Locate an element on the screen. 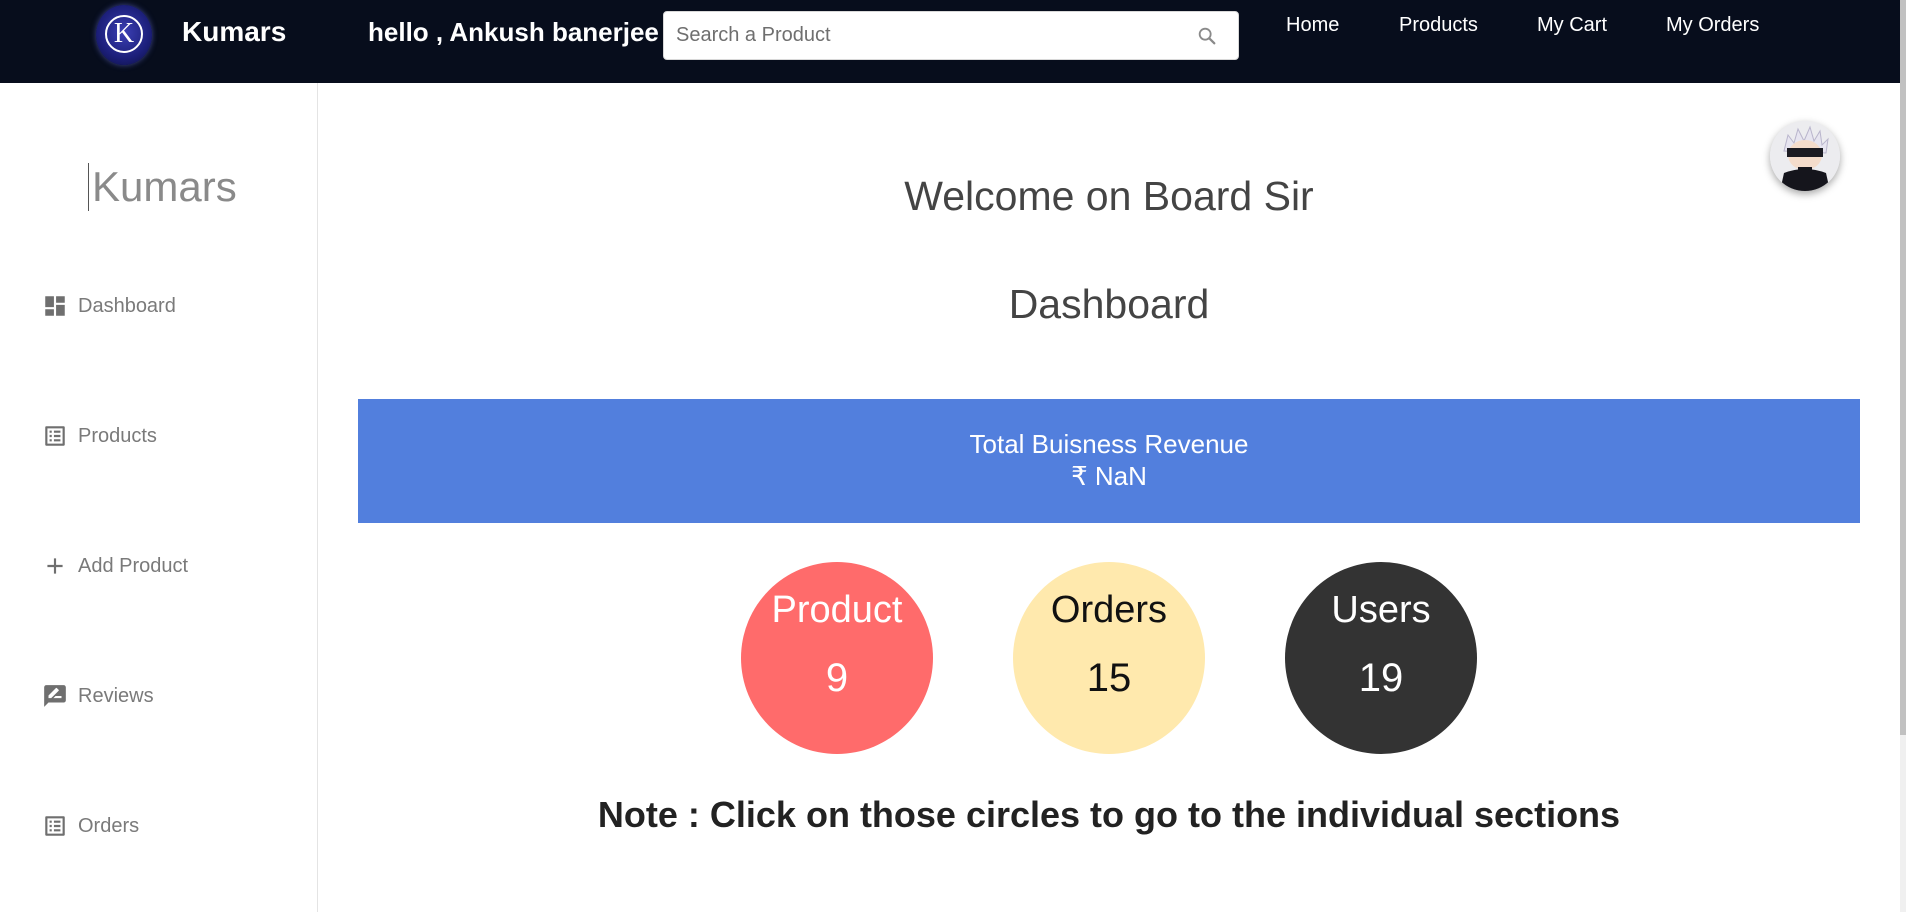  sidebar-item-label: Products is located at coordinates (117, 435).